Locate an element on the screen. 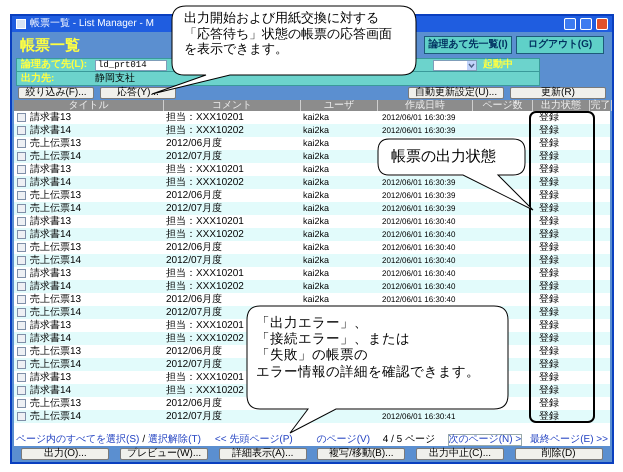 Image resolution: width=623 pixels, height=472 pixels. field-label: 出力先: is located at coordinates (38, 79).